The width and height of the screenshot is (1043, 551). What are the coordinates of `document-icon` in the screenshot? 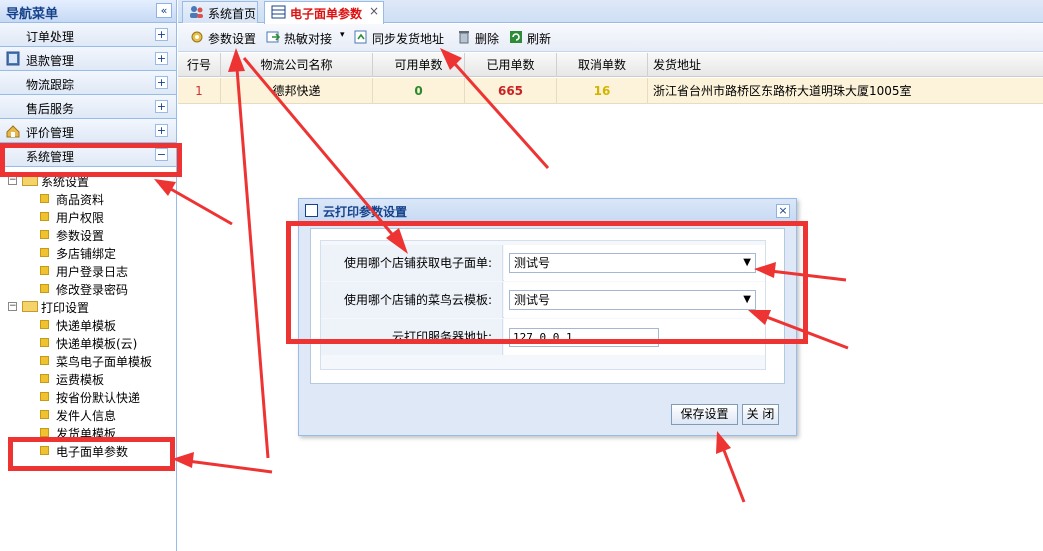 It's located at (13, 58).